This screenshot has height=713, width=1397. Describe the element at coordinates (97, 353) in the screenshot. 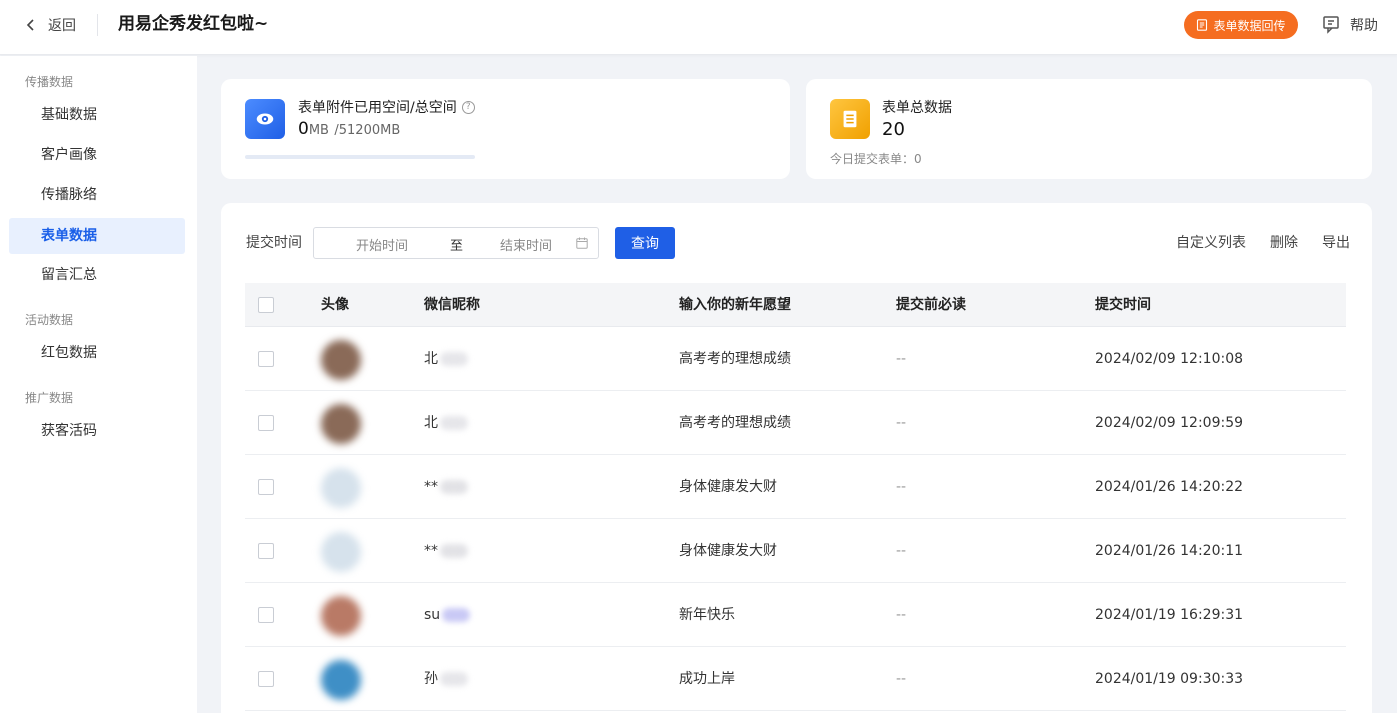

I see `sidebar-item-redpacket-data: 红包数据` at that location.